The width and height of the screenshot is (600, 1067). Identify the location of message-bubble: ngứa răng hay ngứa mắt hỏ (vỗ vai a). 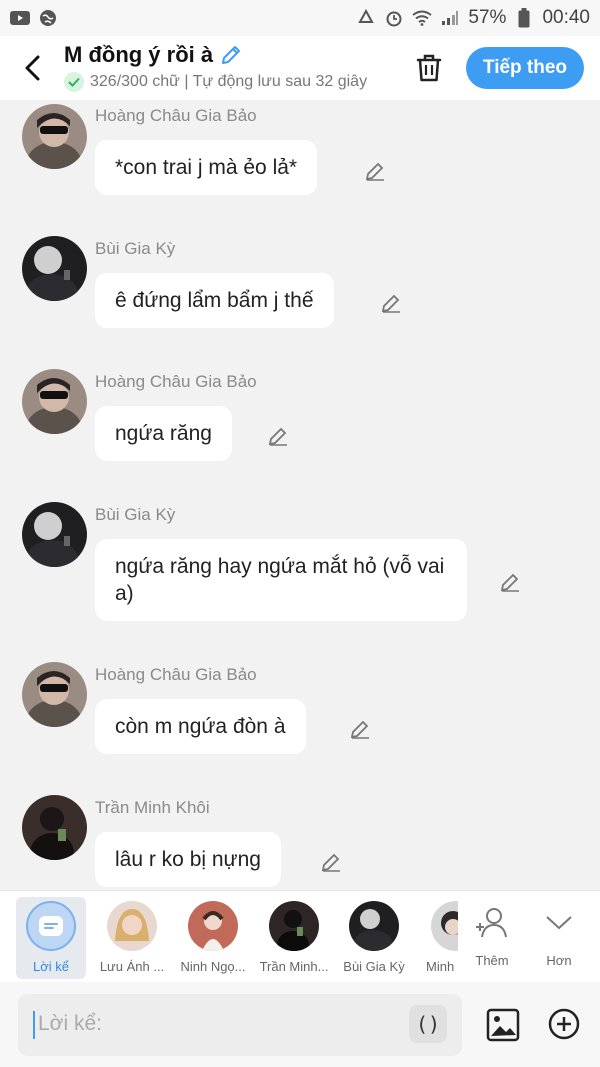
(281, 580).